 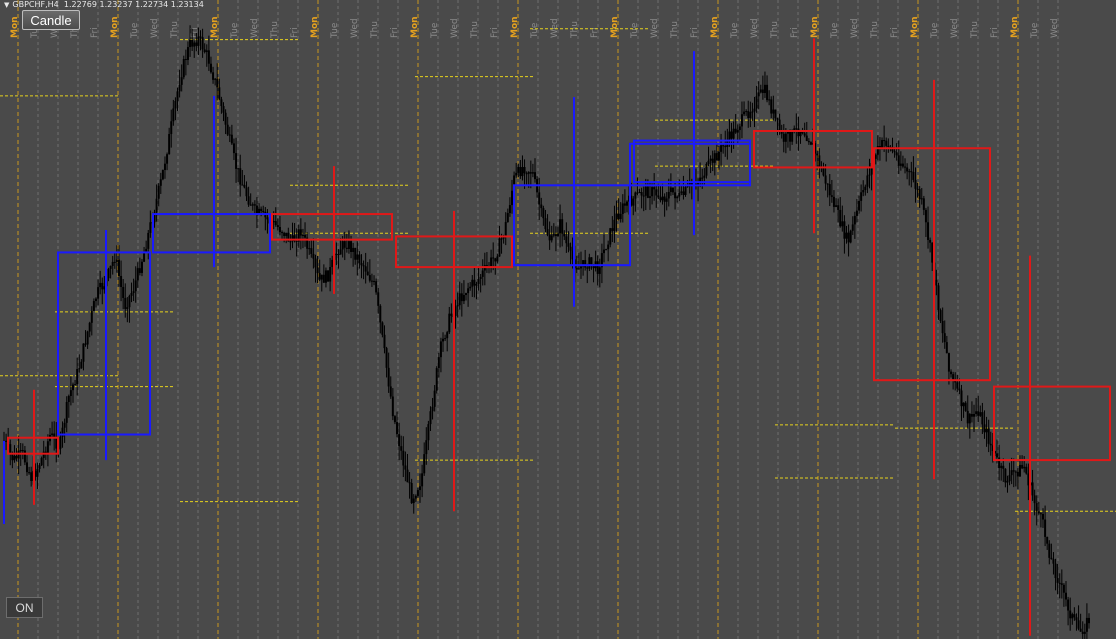 I want to click on candle-mode-button: Candle, so click(x=51, y=20).